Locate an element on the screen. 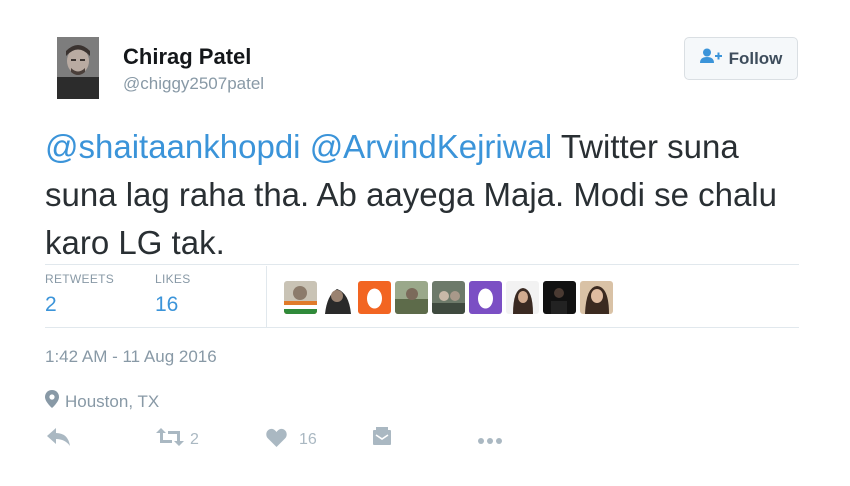  follow-label: Follow is located at coordinates (755, 58).